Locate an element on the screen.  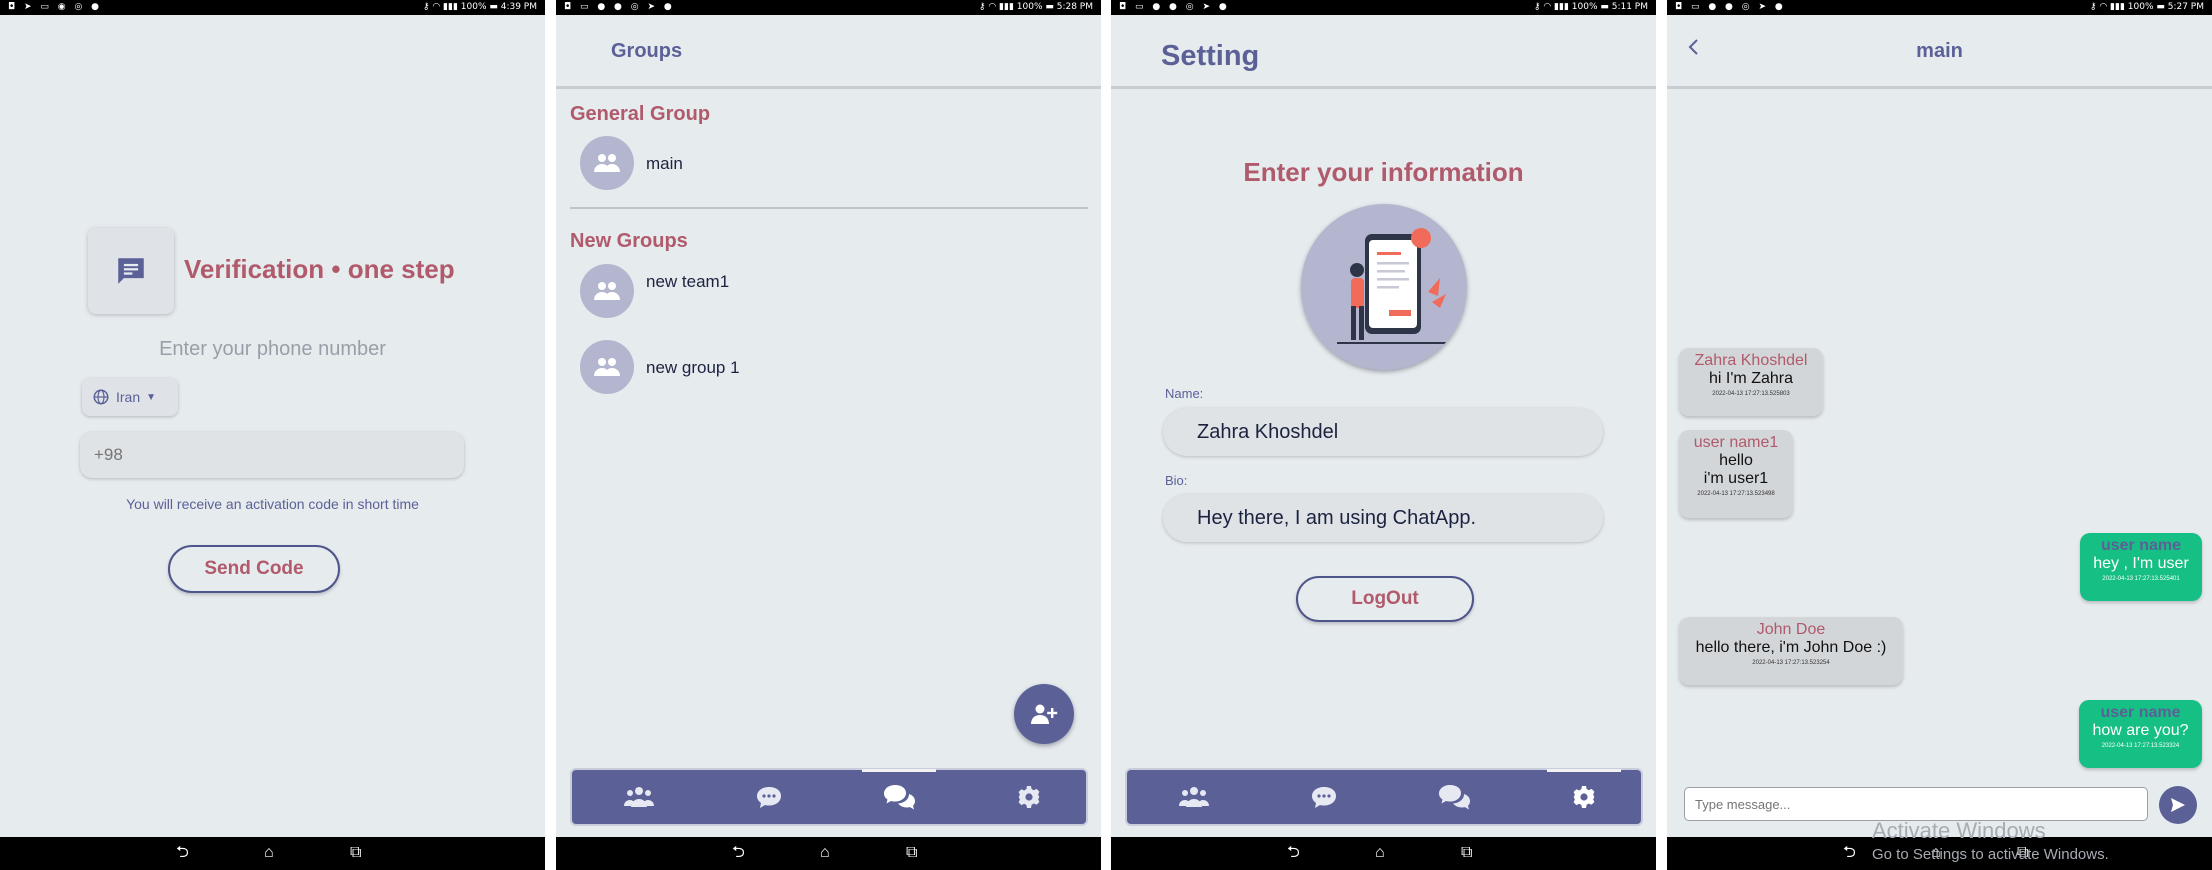
chat-bubble-icon is located at coordinates (1324, 797).